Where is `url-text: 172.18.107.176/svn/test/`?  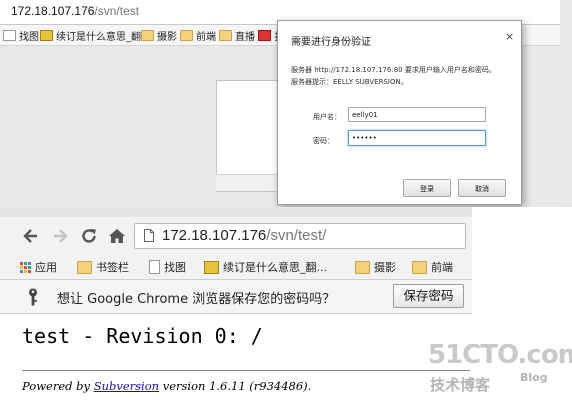 url-text: 172.18.107.176/svn/test/ is located at coordinates (244, 235).